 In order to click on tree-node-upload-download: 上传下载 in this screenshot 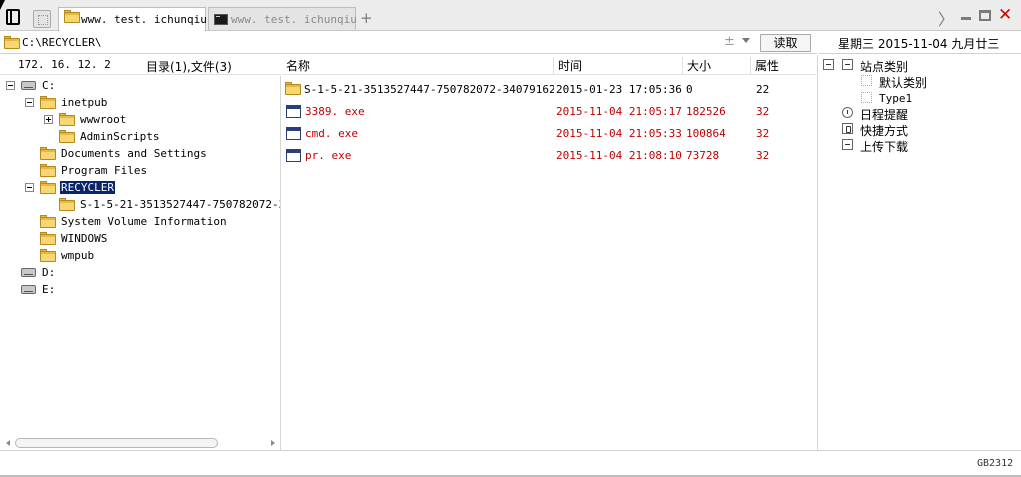, I will do `click(921, 145)`.